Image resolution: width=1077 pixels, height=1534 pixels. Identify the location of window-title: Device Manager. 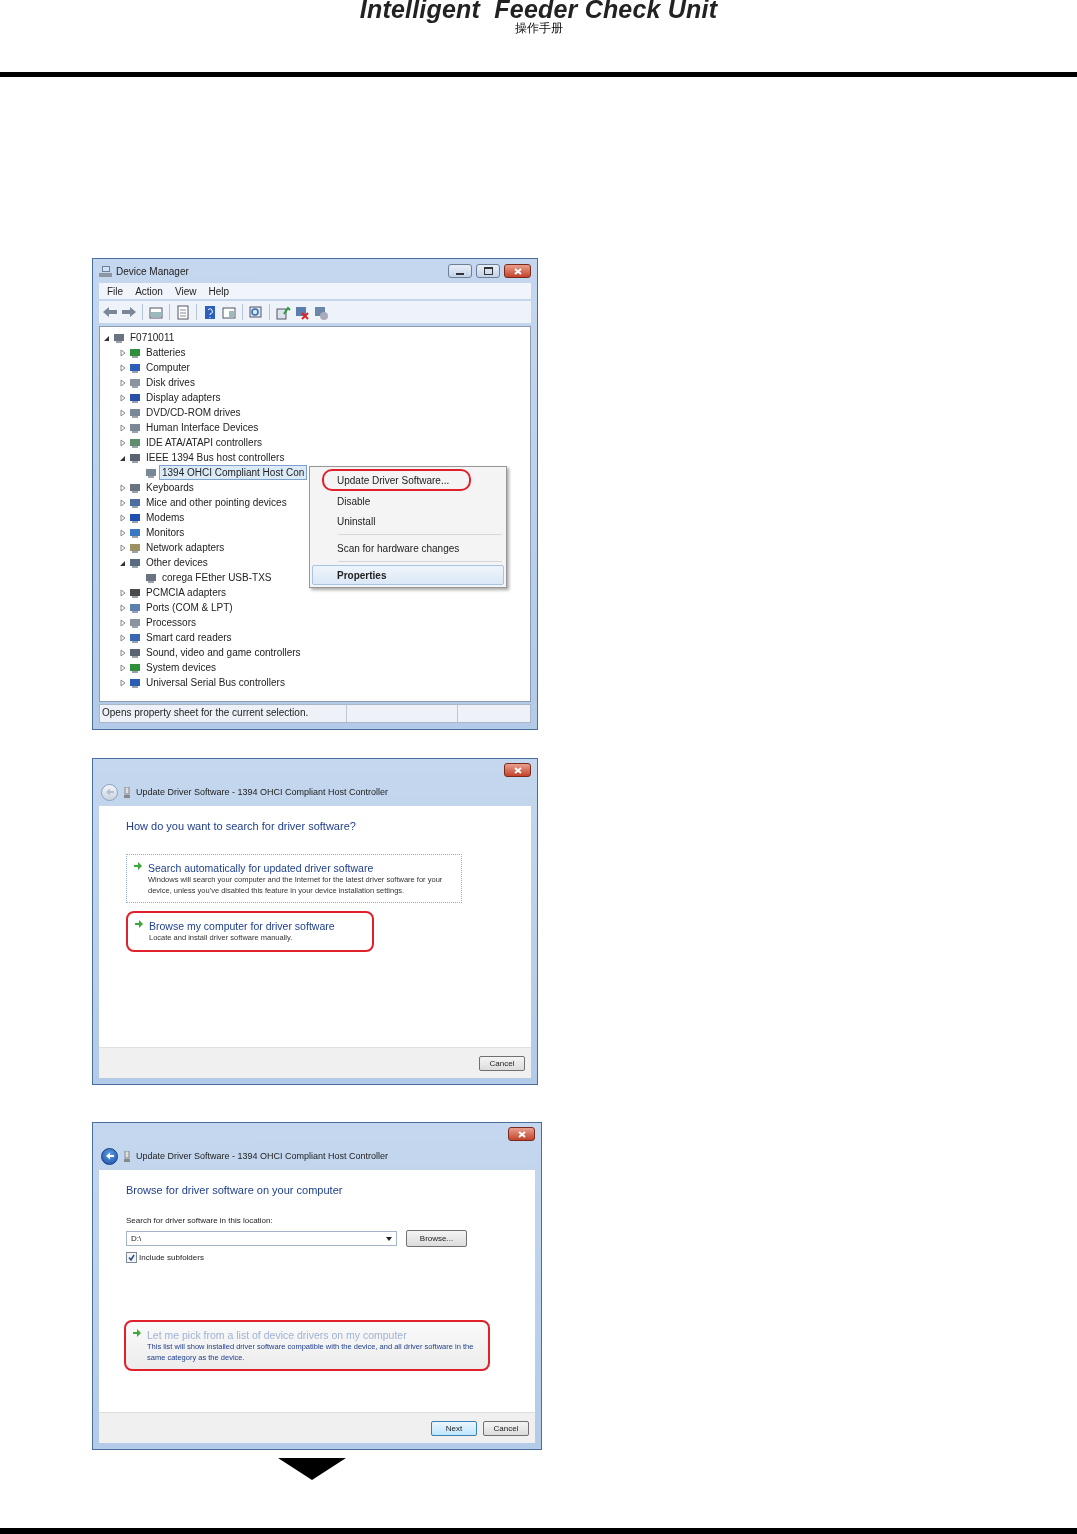
(153, 271).